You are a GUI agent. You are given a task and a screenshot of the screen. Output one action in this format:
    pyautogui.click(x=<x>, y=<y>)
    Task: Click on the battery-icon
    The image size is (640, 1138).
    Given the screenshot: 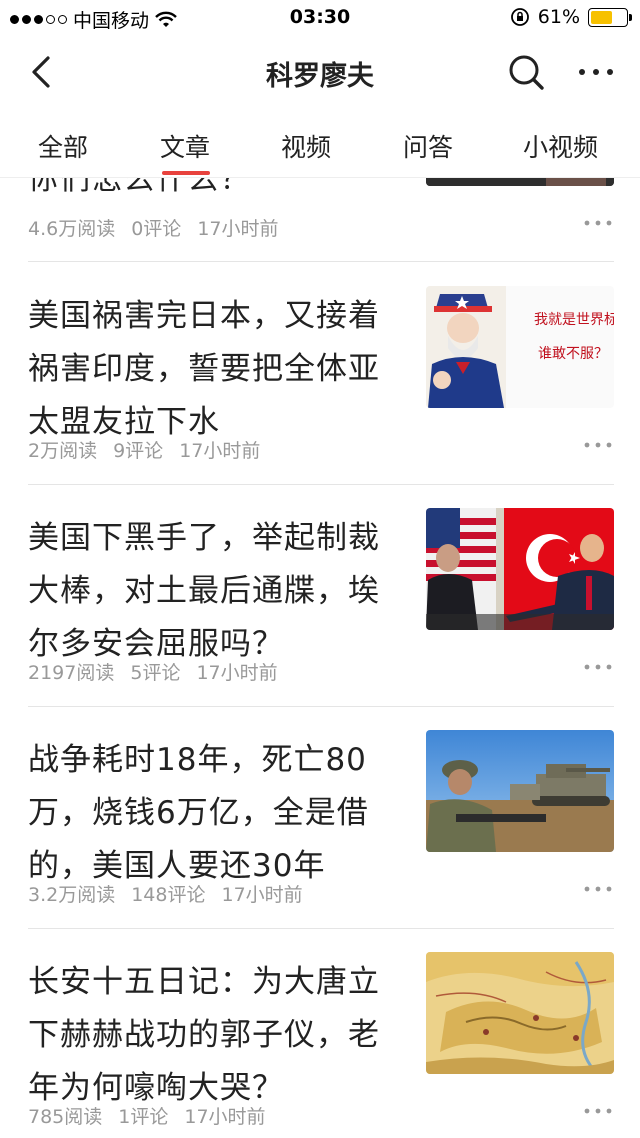 What is the action you would take?
    pyautogui.click(x=610, y=17)
    